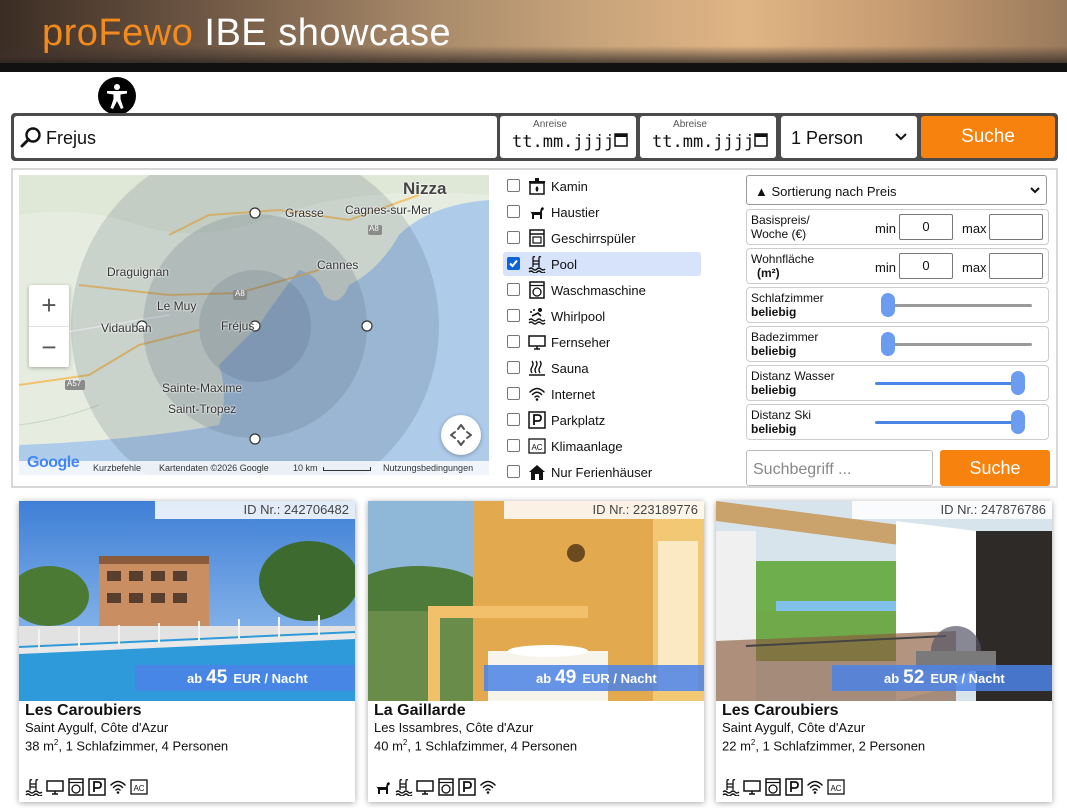 The width and height of the screenshot is (1067, 808). I want to click on amenity-filter-parking: Parkplatz, so click(602, 420).